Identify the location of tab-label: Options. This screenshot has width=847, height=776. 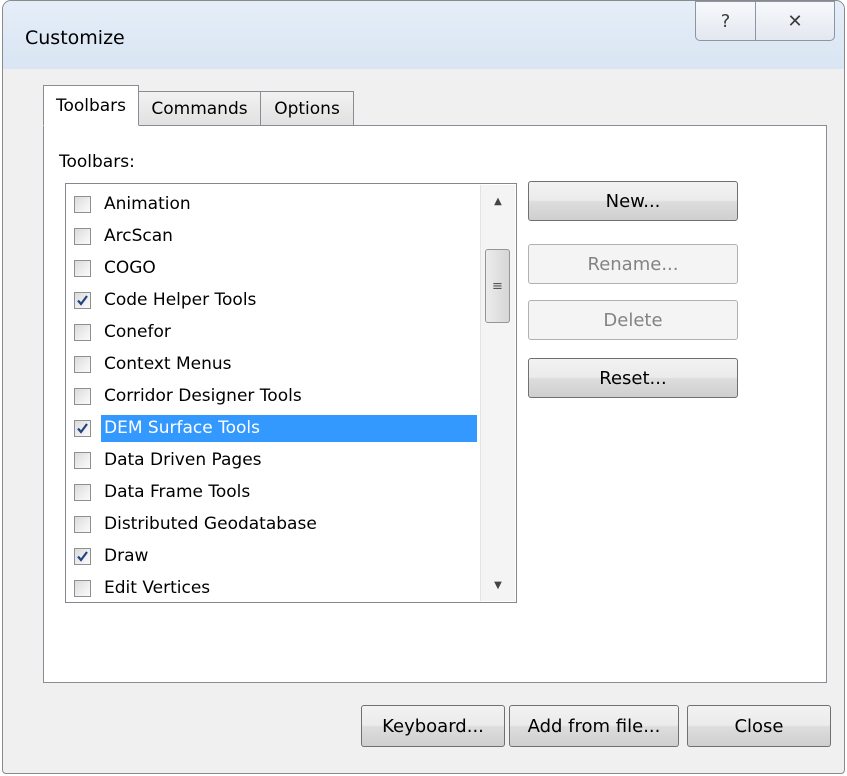
(307, 108).